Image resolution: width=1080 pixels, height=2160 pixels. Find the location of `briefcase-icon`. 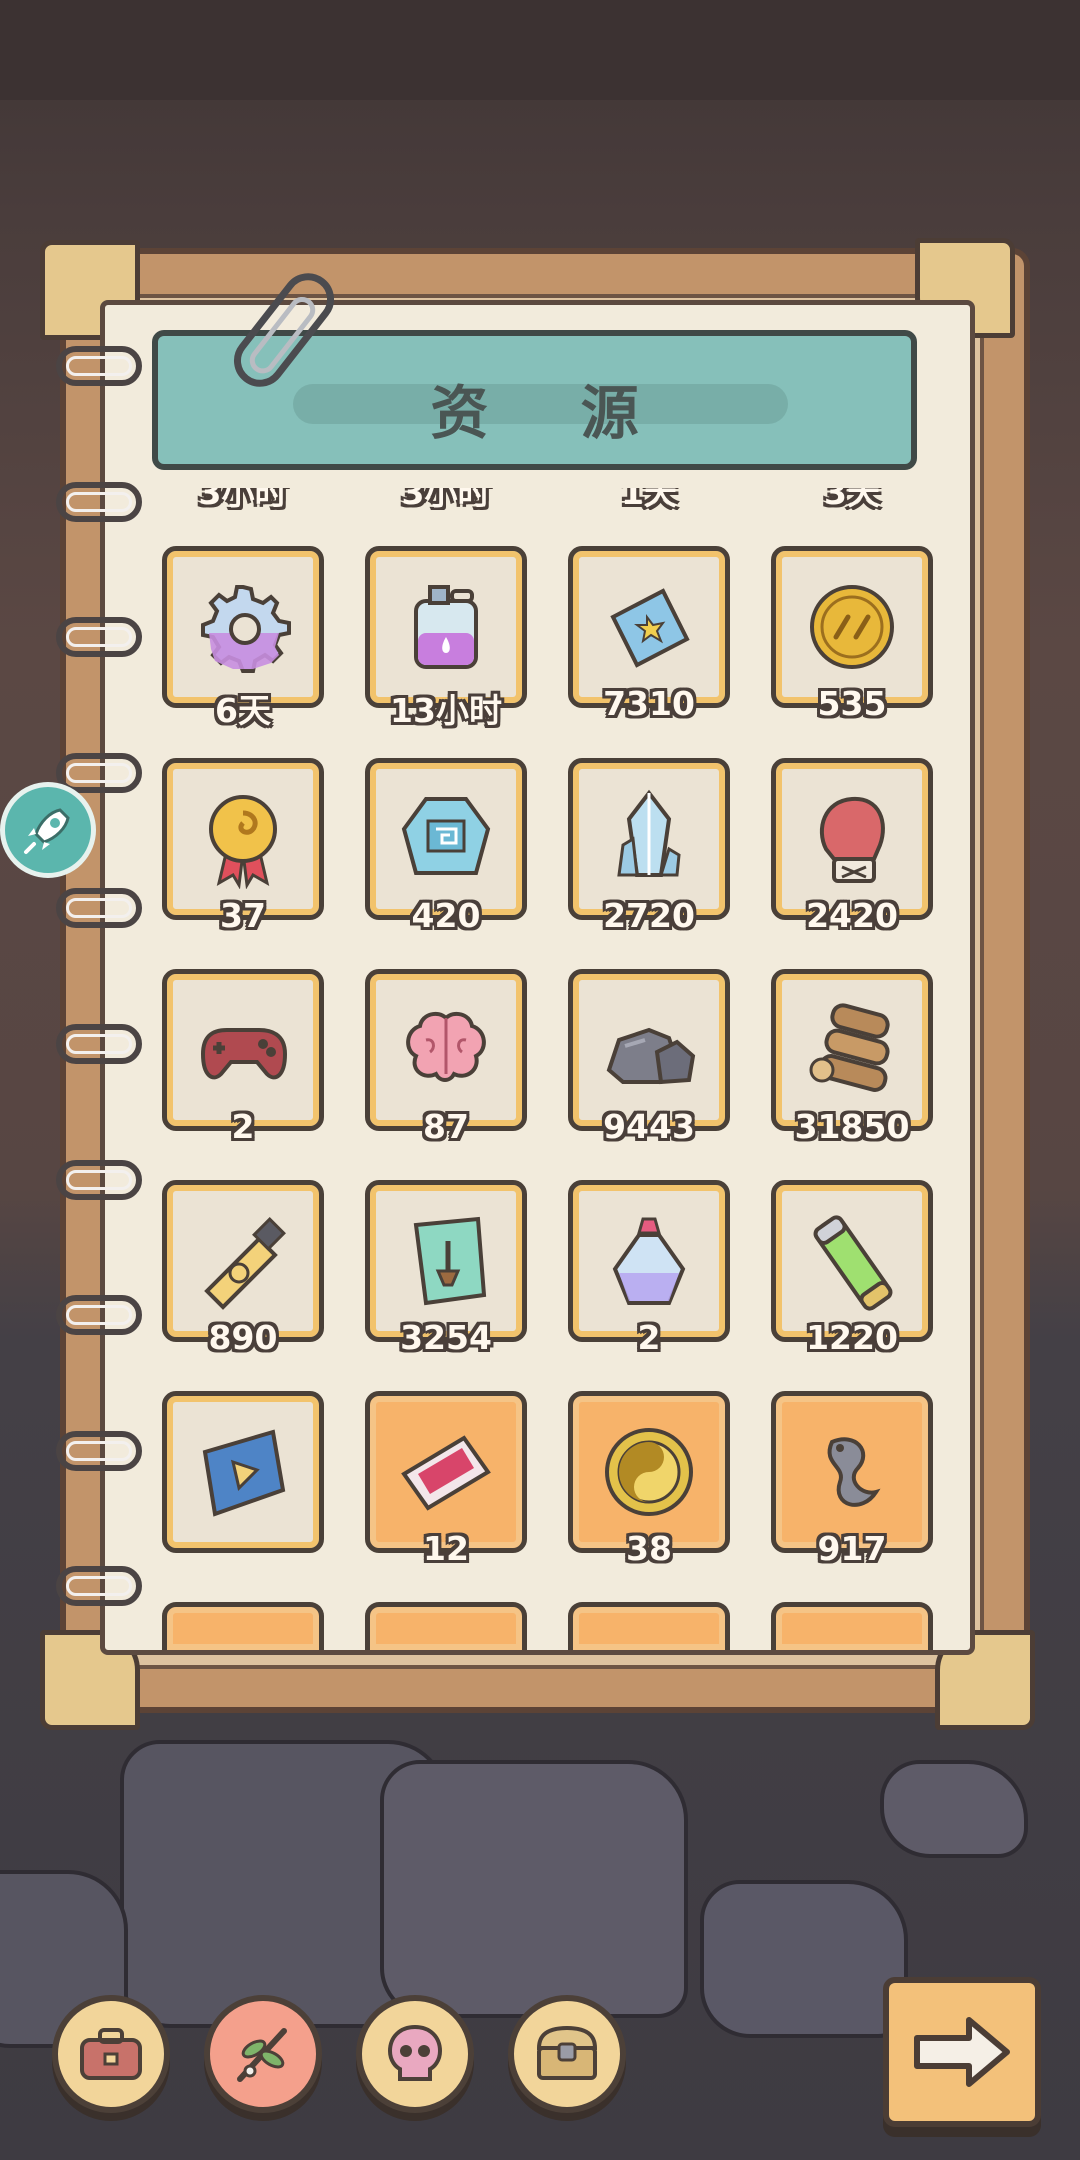

briefcase-icon is located at coordinates (111, 2054).